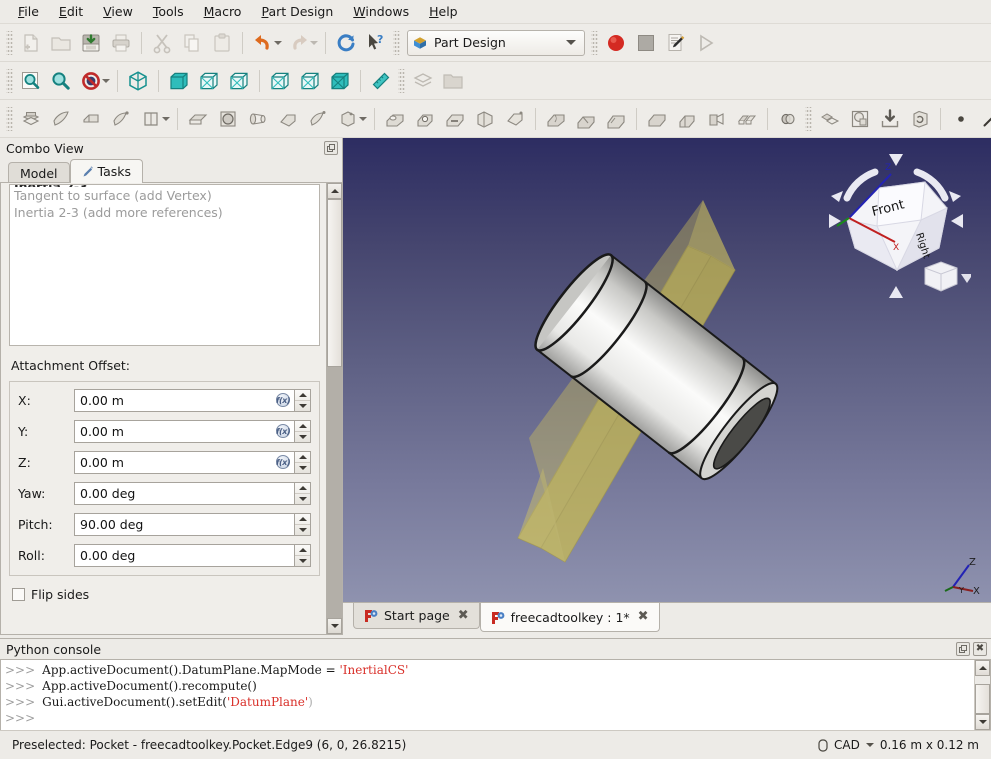 The width and height of the screenshot is (991, 759). I want to click on offset-yaw-input, so click(184, 493).